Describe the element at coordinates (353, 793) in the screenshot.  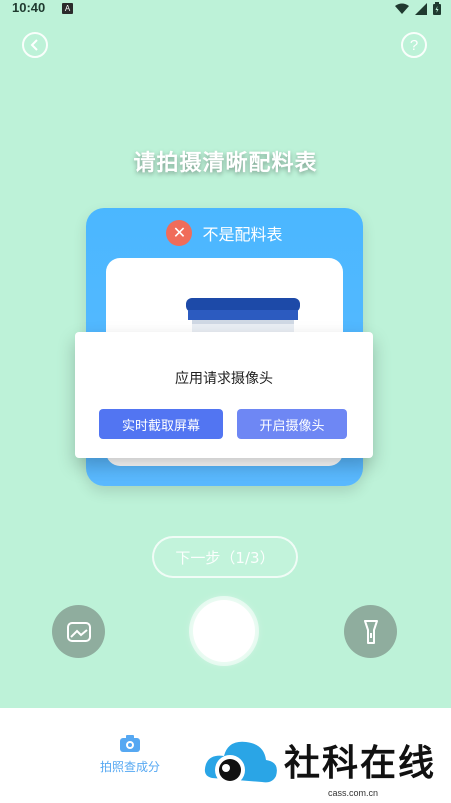
I see `watermark-domain: cass.com.cn` at that location.